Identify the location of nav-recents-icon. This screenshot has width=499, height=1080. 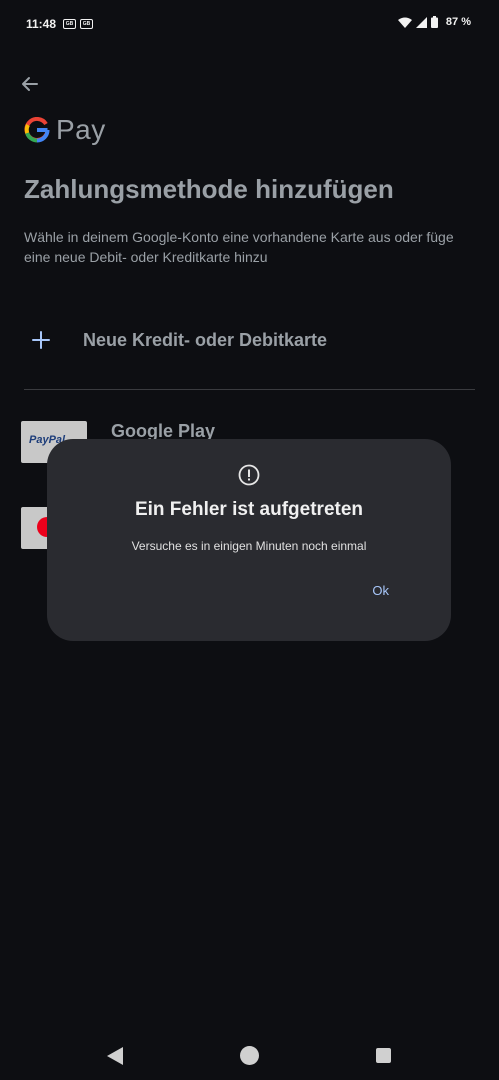
(383, 1055).